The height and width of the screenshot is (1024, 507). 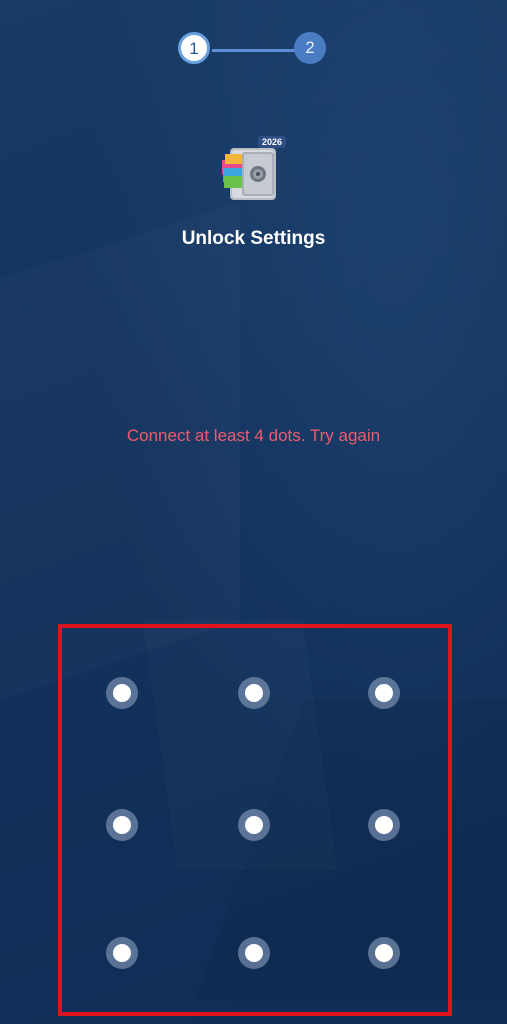 What do you see at coordinates (272, 142) in the screenshot?
I see `icon-badge-text: 2026` at bounding box center [272, 142].